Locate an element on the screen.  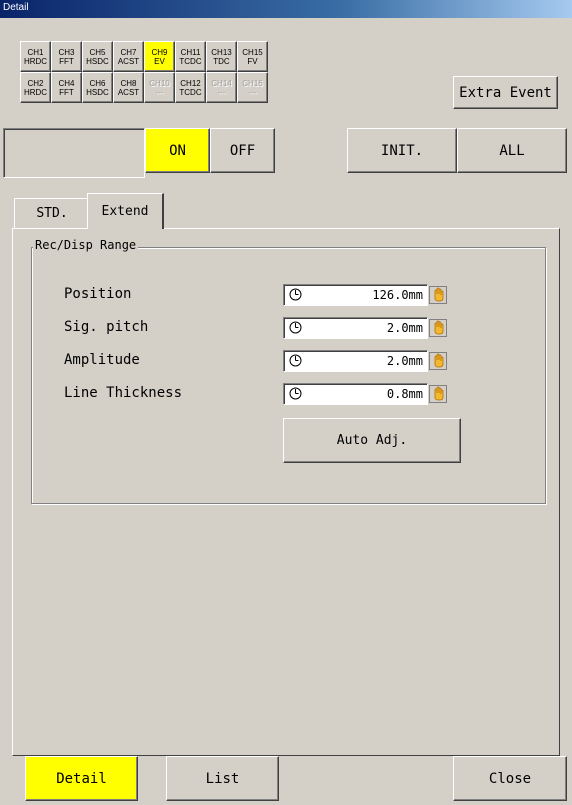
amplitude-value: 2.0mm is located at coordinates (404, 361).